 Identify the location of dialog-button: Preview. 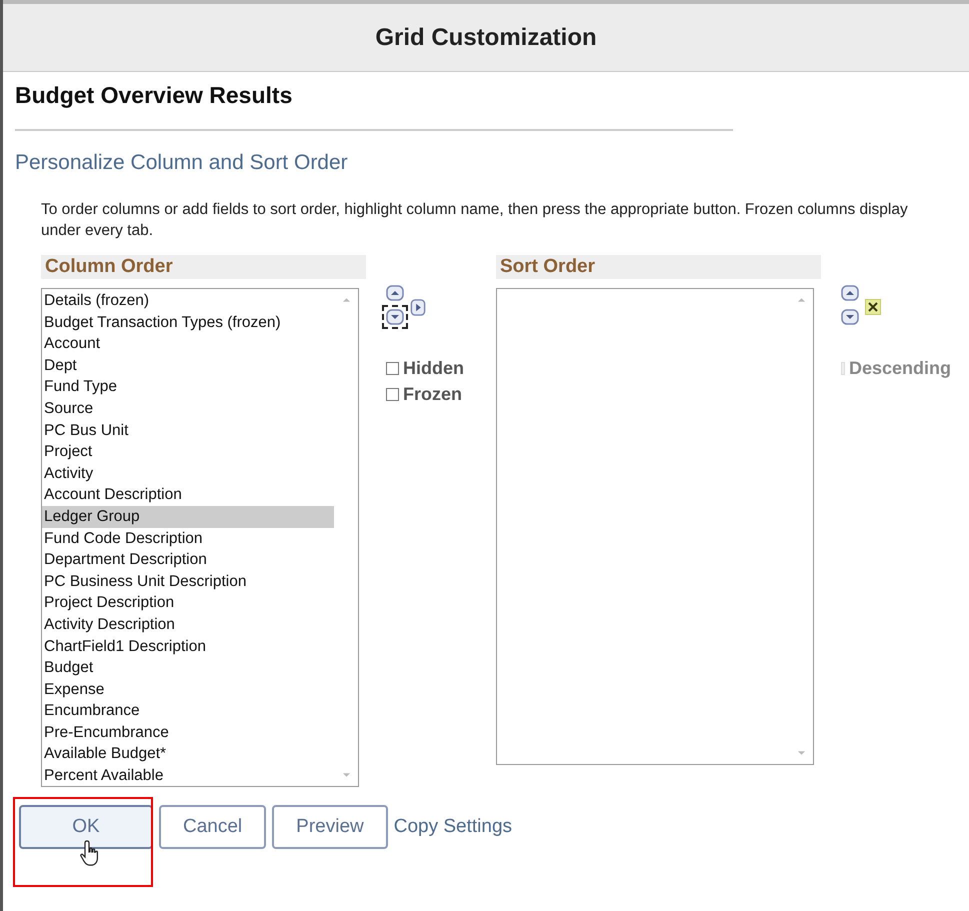
(330, 827).